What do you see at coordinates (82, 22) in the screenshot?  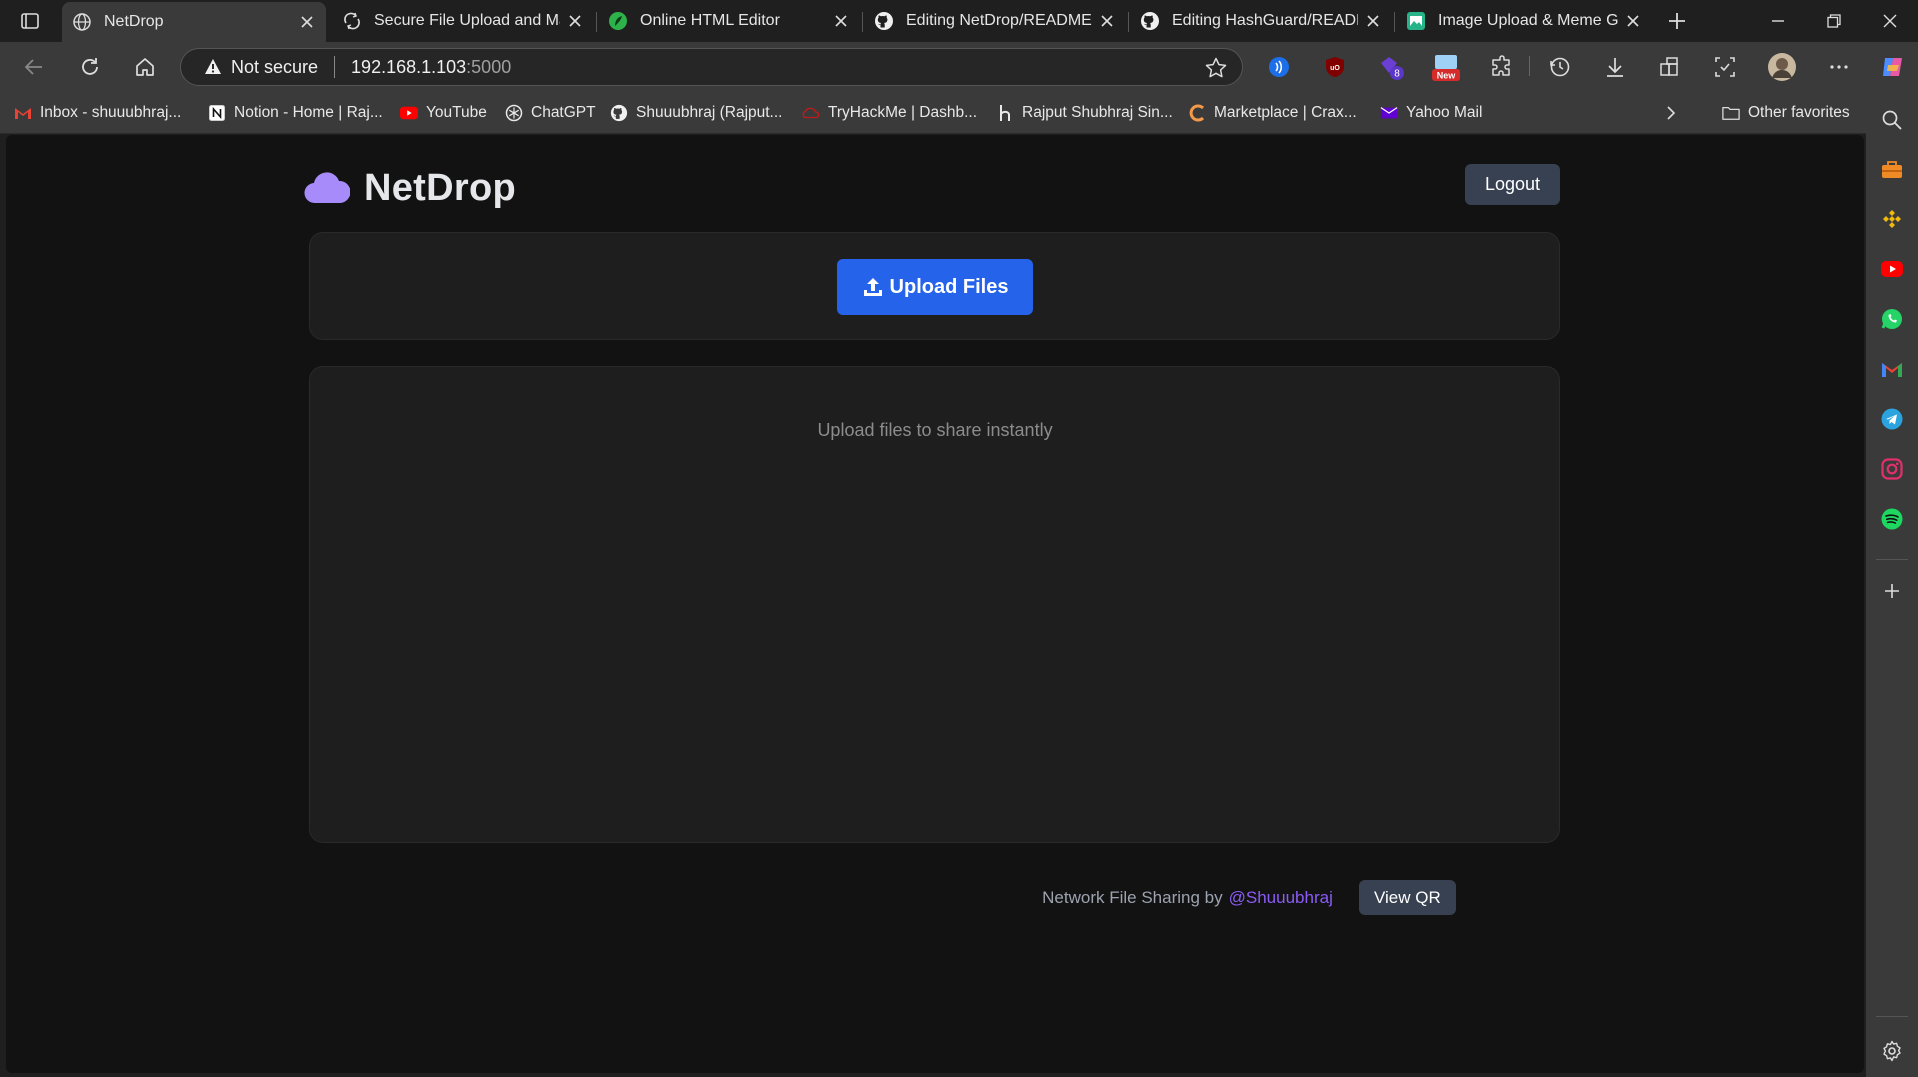 I see `globe-icon` at bounding box center [82, 22].